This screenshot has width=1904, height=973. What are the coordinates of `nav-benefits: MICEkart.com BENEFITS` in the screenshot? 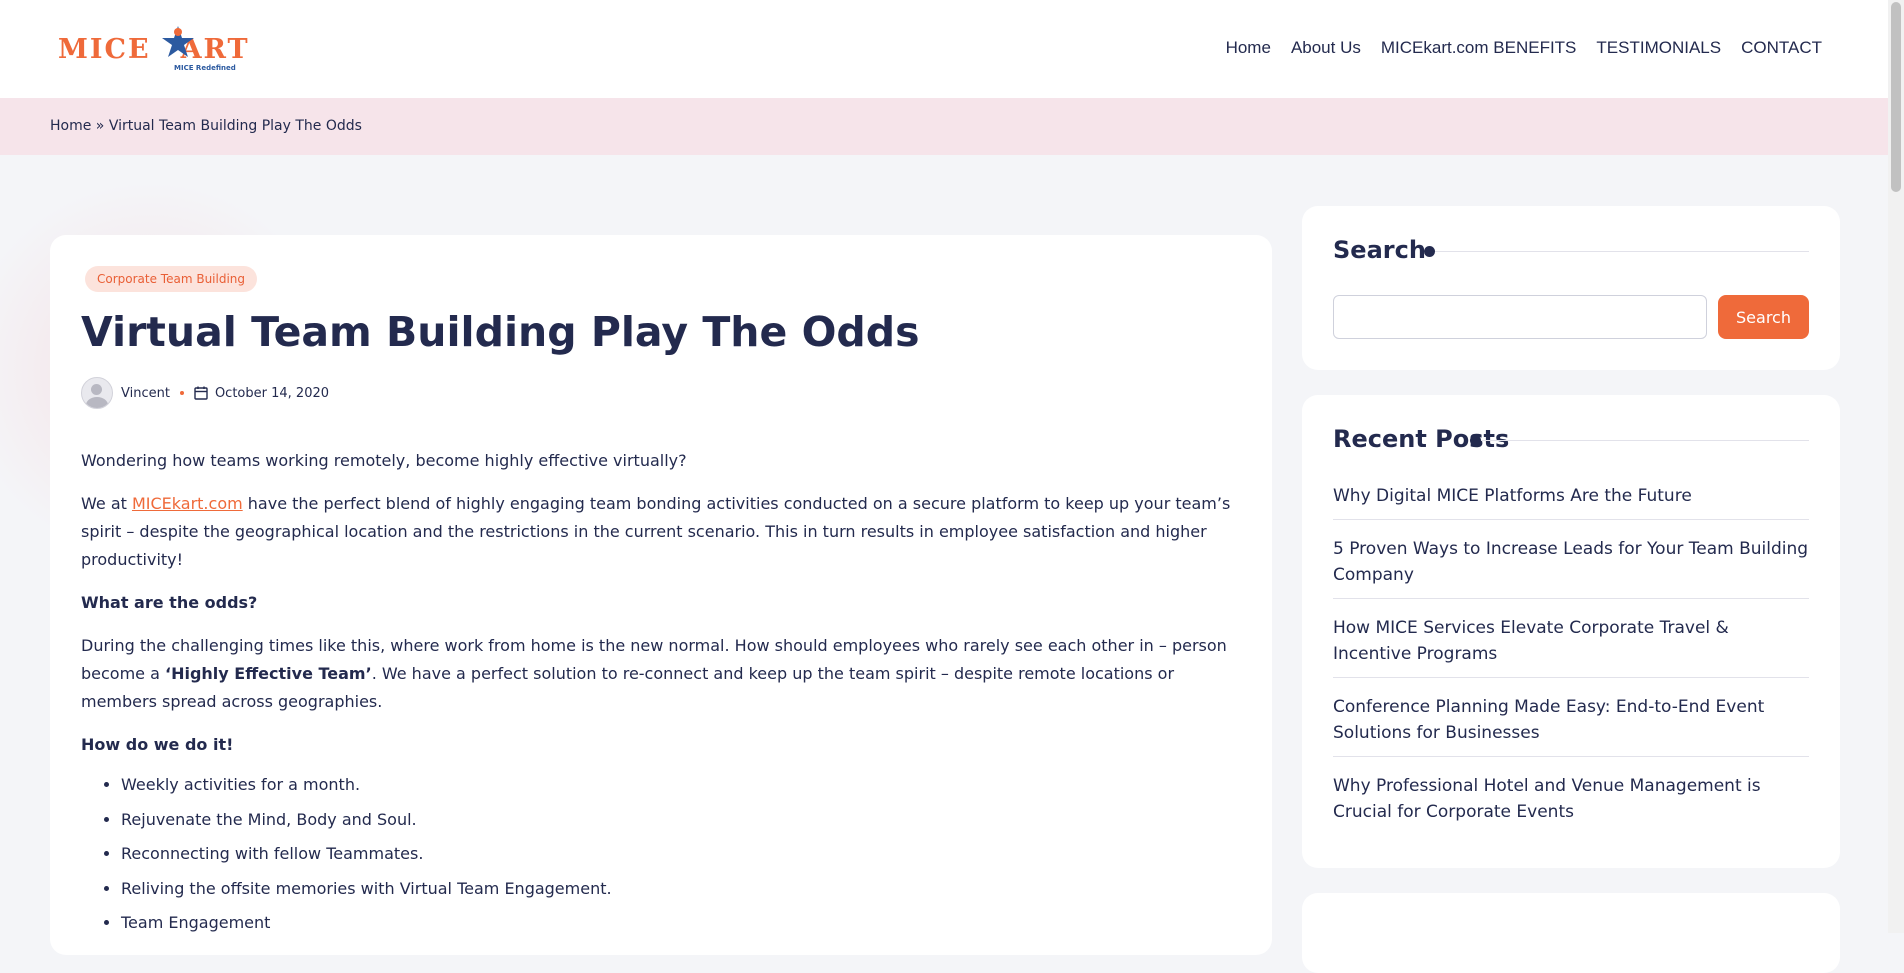 It's located at (1479, 48).